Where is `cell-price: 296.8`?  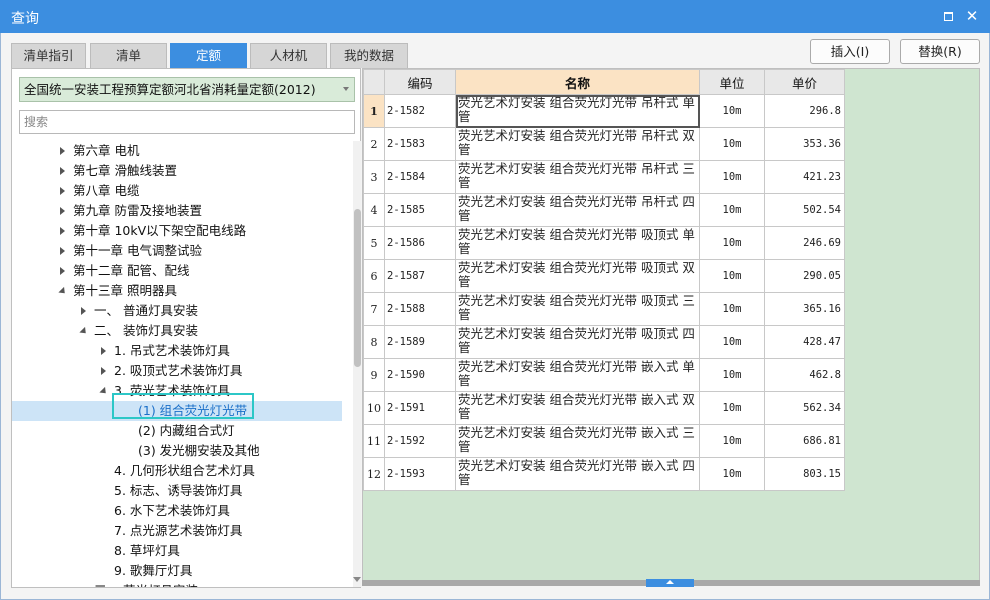 cell-price: 296.8 is located at coordinates (804, 111).